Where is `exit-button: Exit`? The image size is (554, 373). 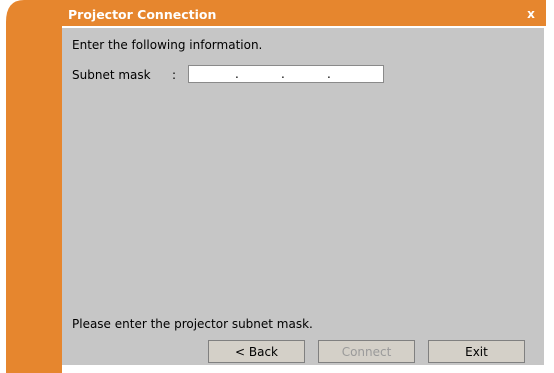
exit-button: Exit is located at coordinates (476, 351).